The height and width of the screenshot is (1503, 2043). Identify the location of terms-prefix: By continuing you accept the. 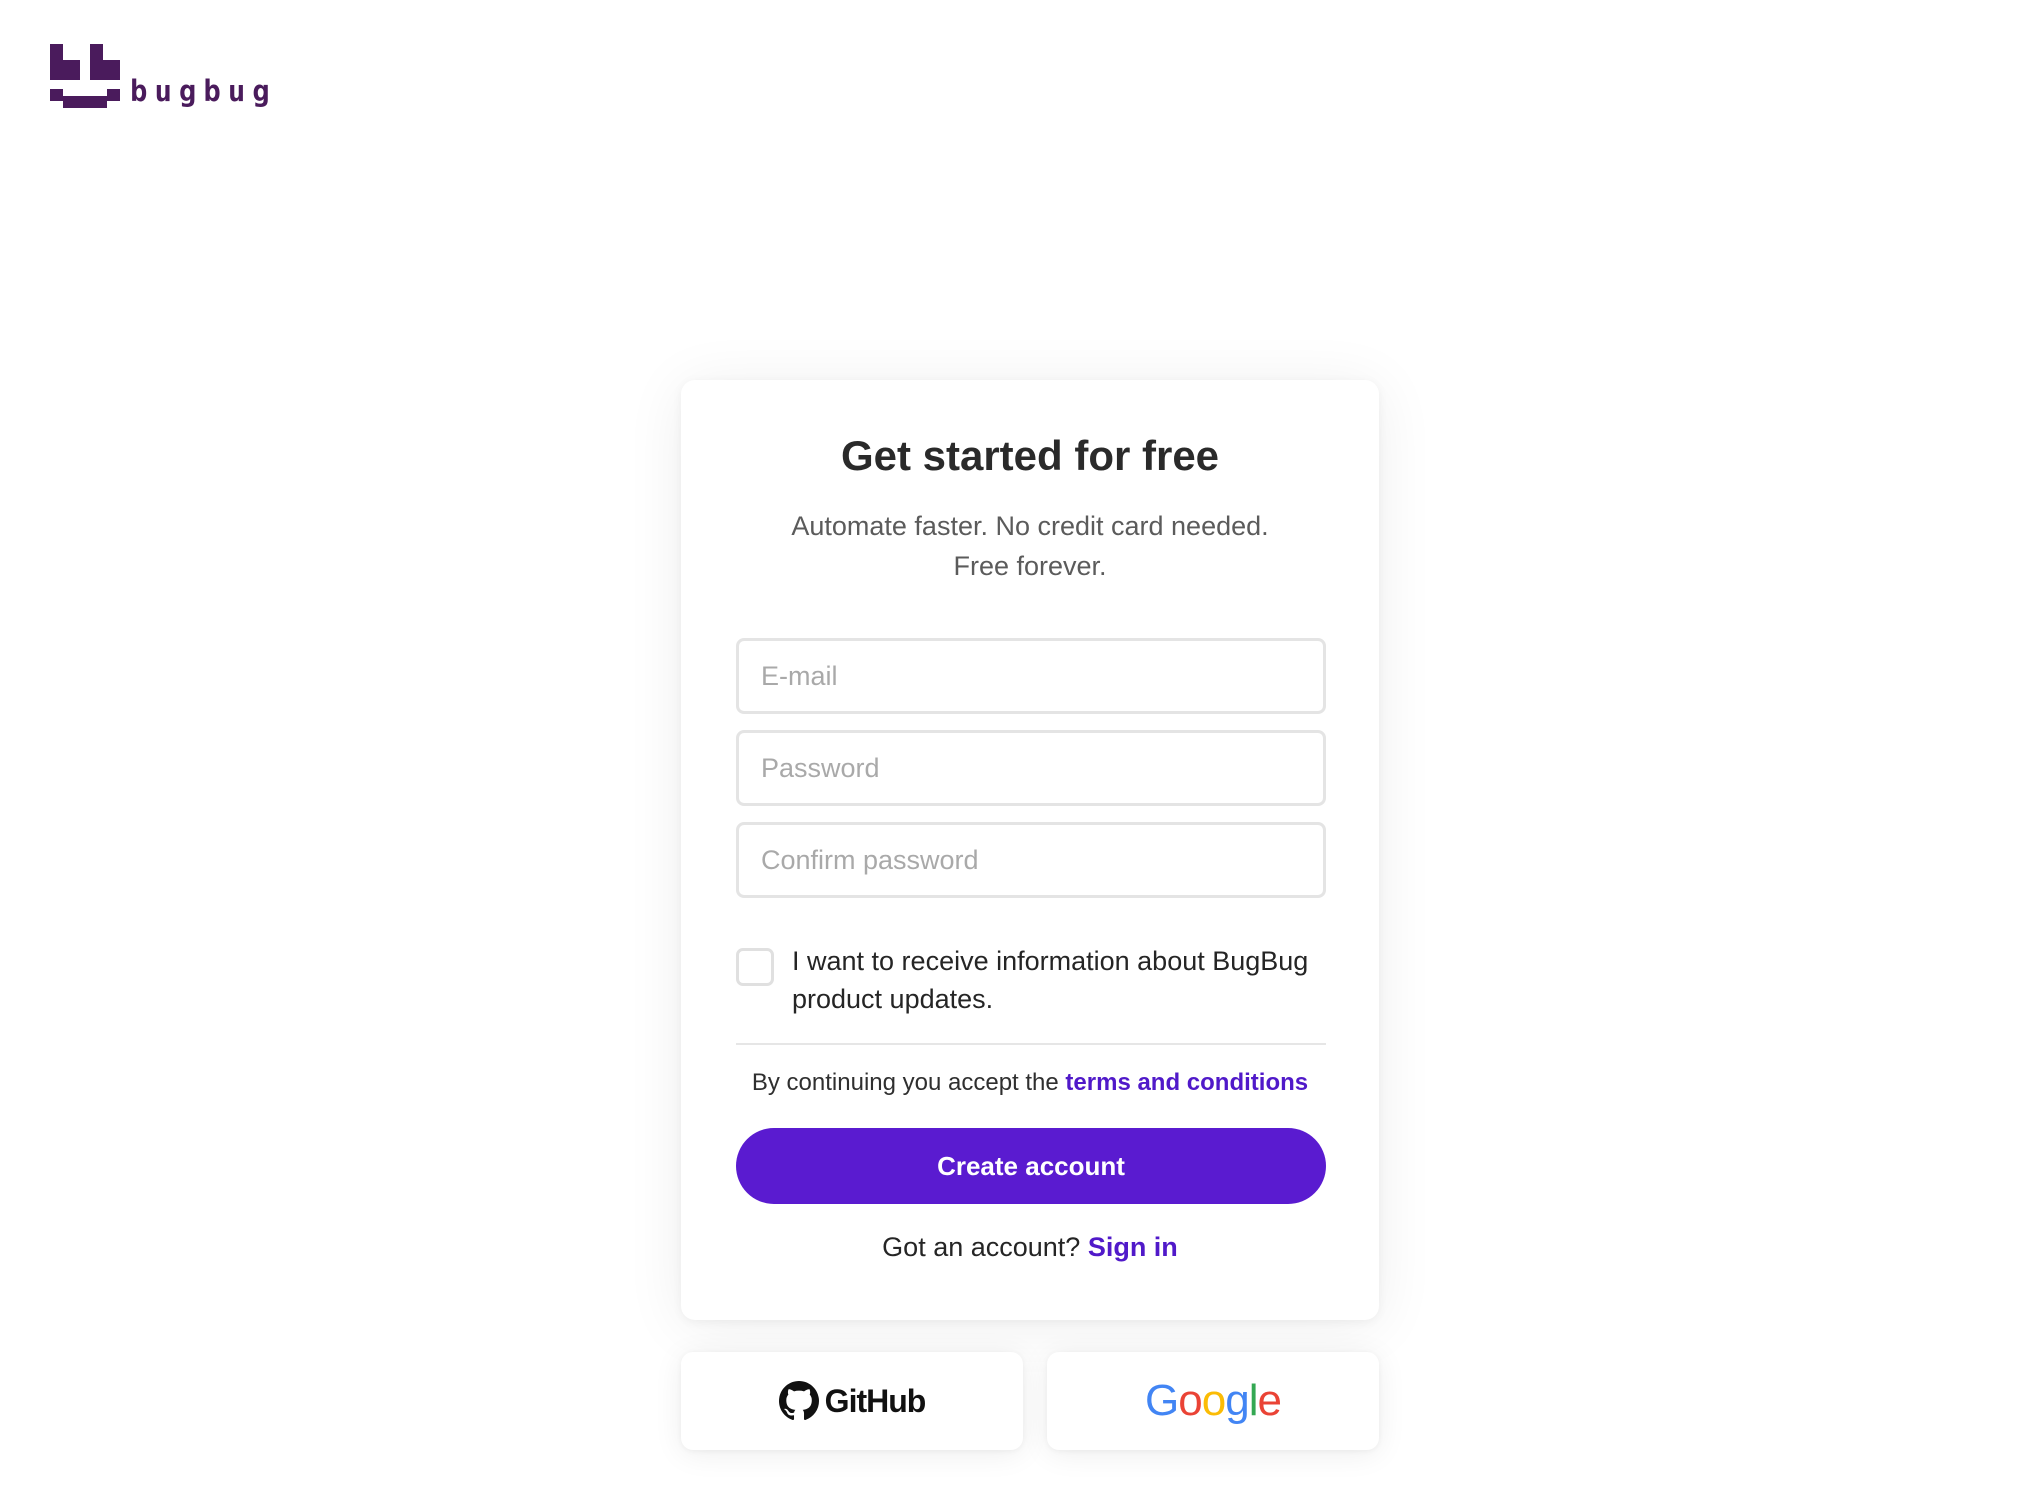
(908, 1082).